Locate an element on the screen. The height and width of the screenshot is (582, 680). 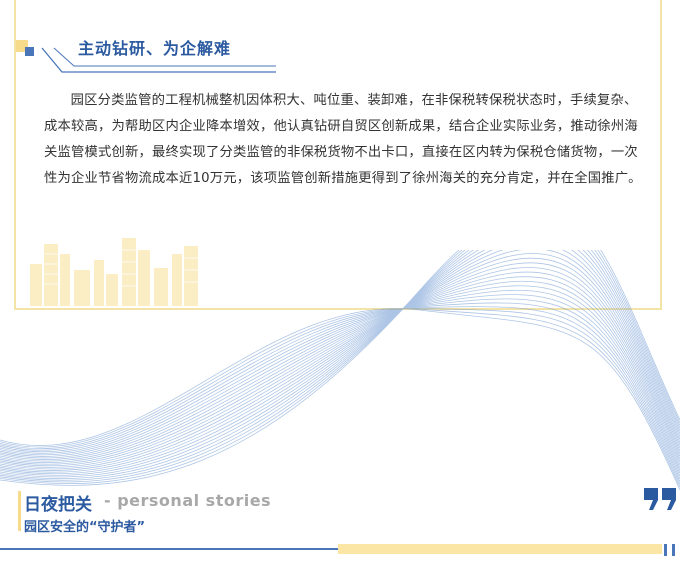
section-title: 主动钻研、为企解难 is located at coordinates (155, 48).